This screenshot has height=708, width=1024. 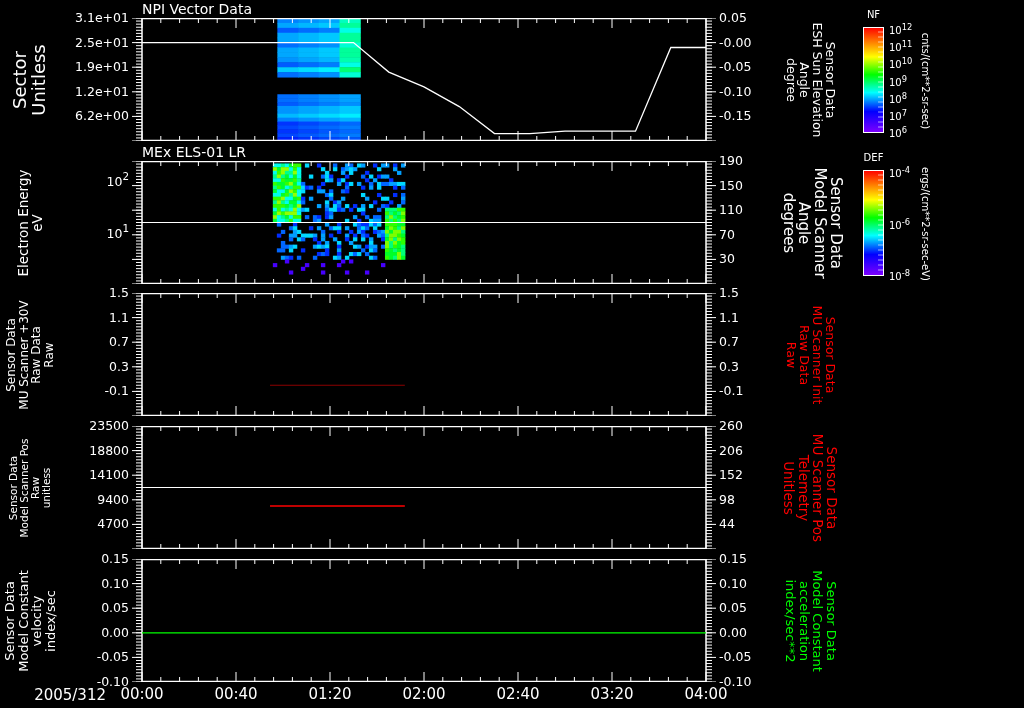 What do you see at coordinates (102, 91) in the screenshot?
I see `tick-label: 1.2e+01` at bounding box center [102, 91].